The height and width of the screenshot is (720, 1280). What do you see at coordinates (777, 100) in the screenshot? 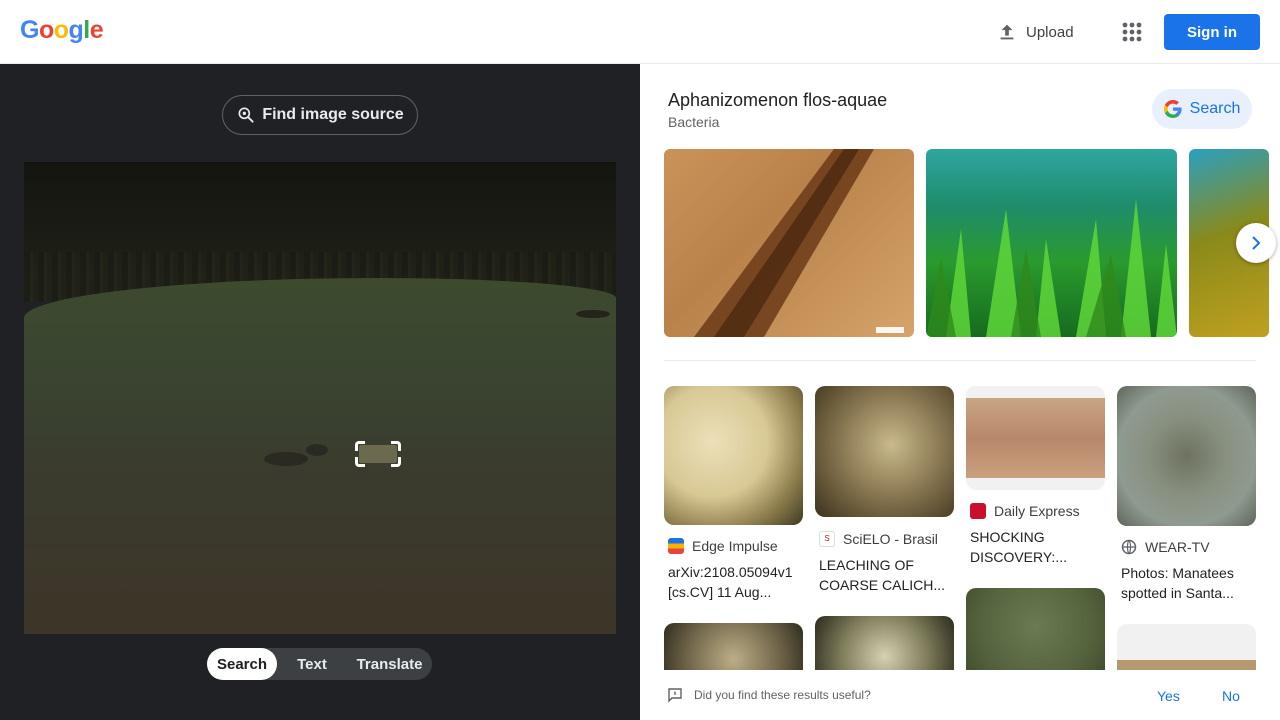
I see `knowledge-title: Aphanizomenon flos-aquae` at bounding box center [777, 100].